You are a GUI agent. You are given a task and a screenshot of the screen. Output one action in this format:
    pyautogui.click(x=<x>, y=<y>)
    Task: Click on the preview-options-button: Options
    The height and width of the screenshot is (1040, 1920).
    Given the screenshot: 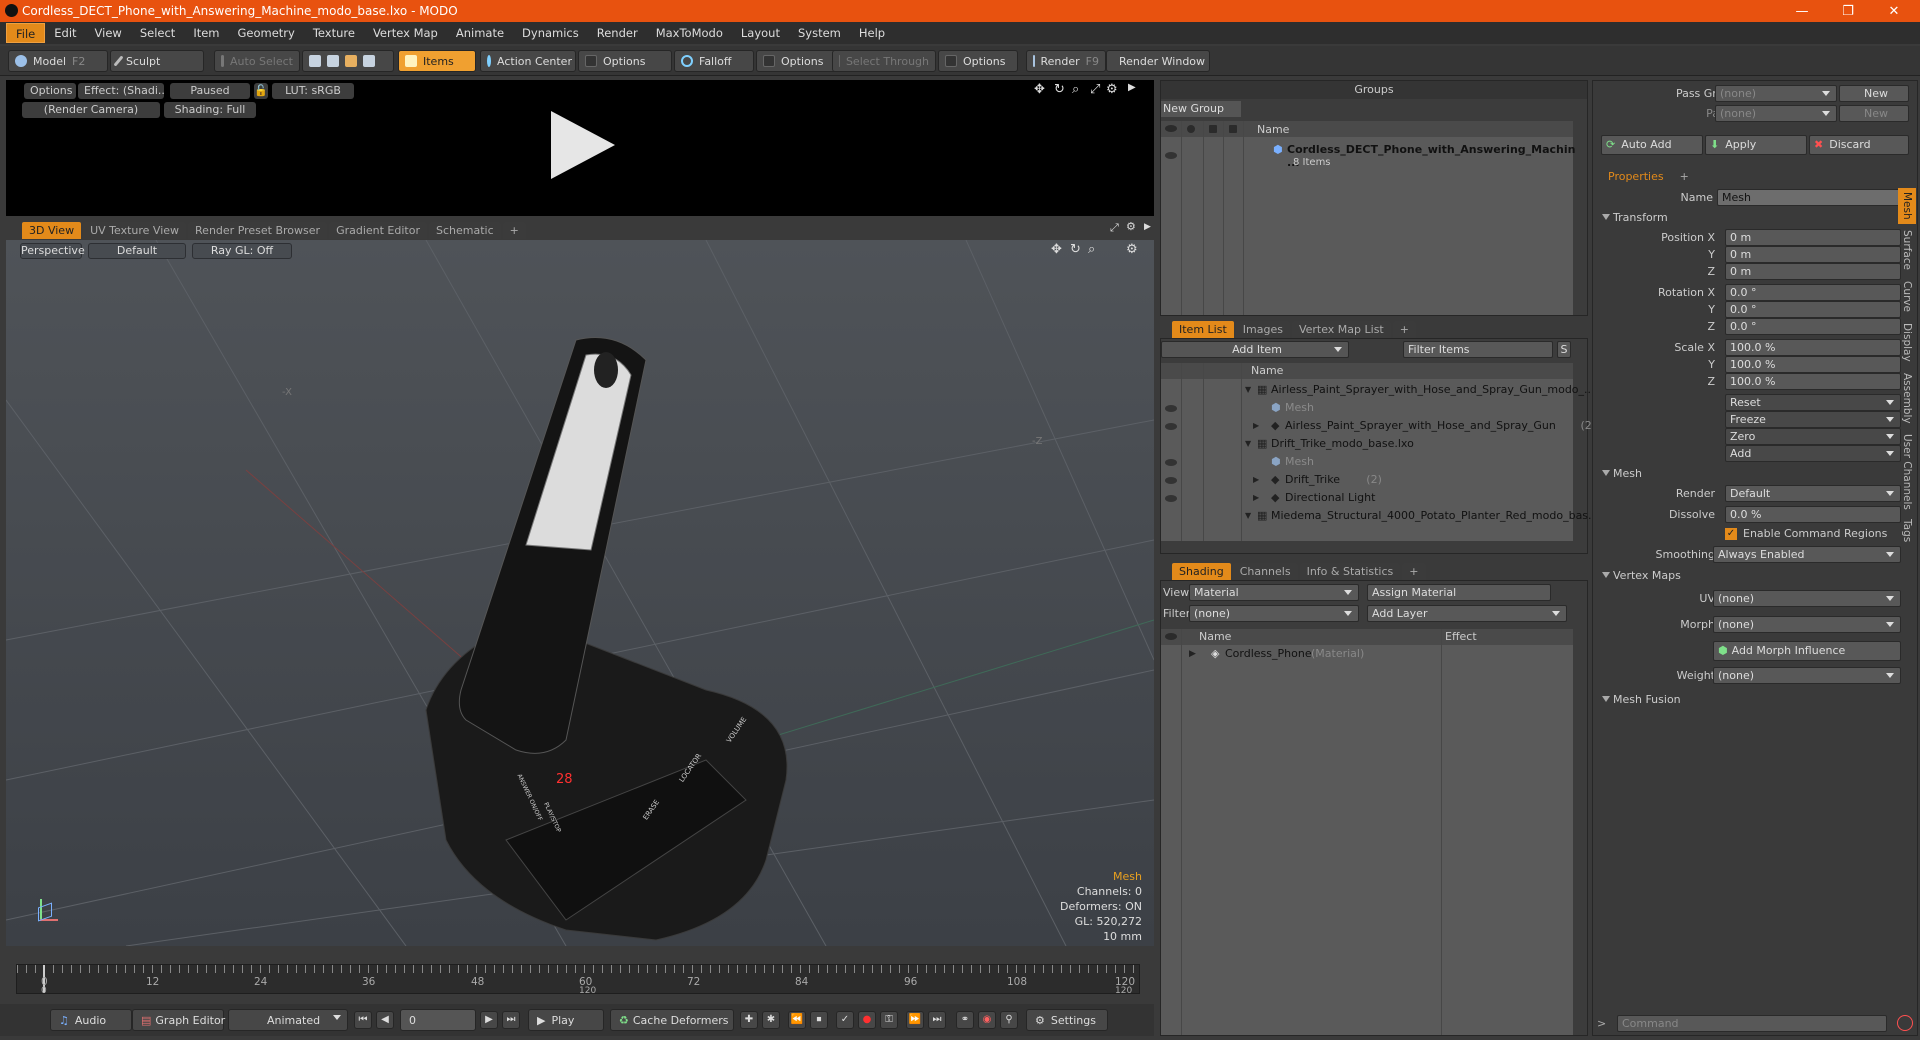 What is the action you would take?
    pyautogui.click(x=50, y=91)
    